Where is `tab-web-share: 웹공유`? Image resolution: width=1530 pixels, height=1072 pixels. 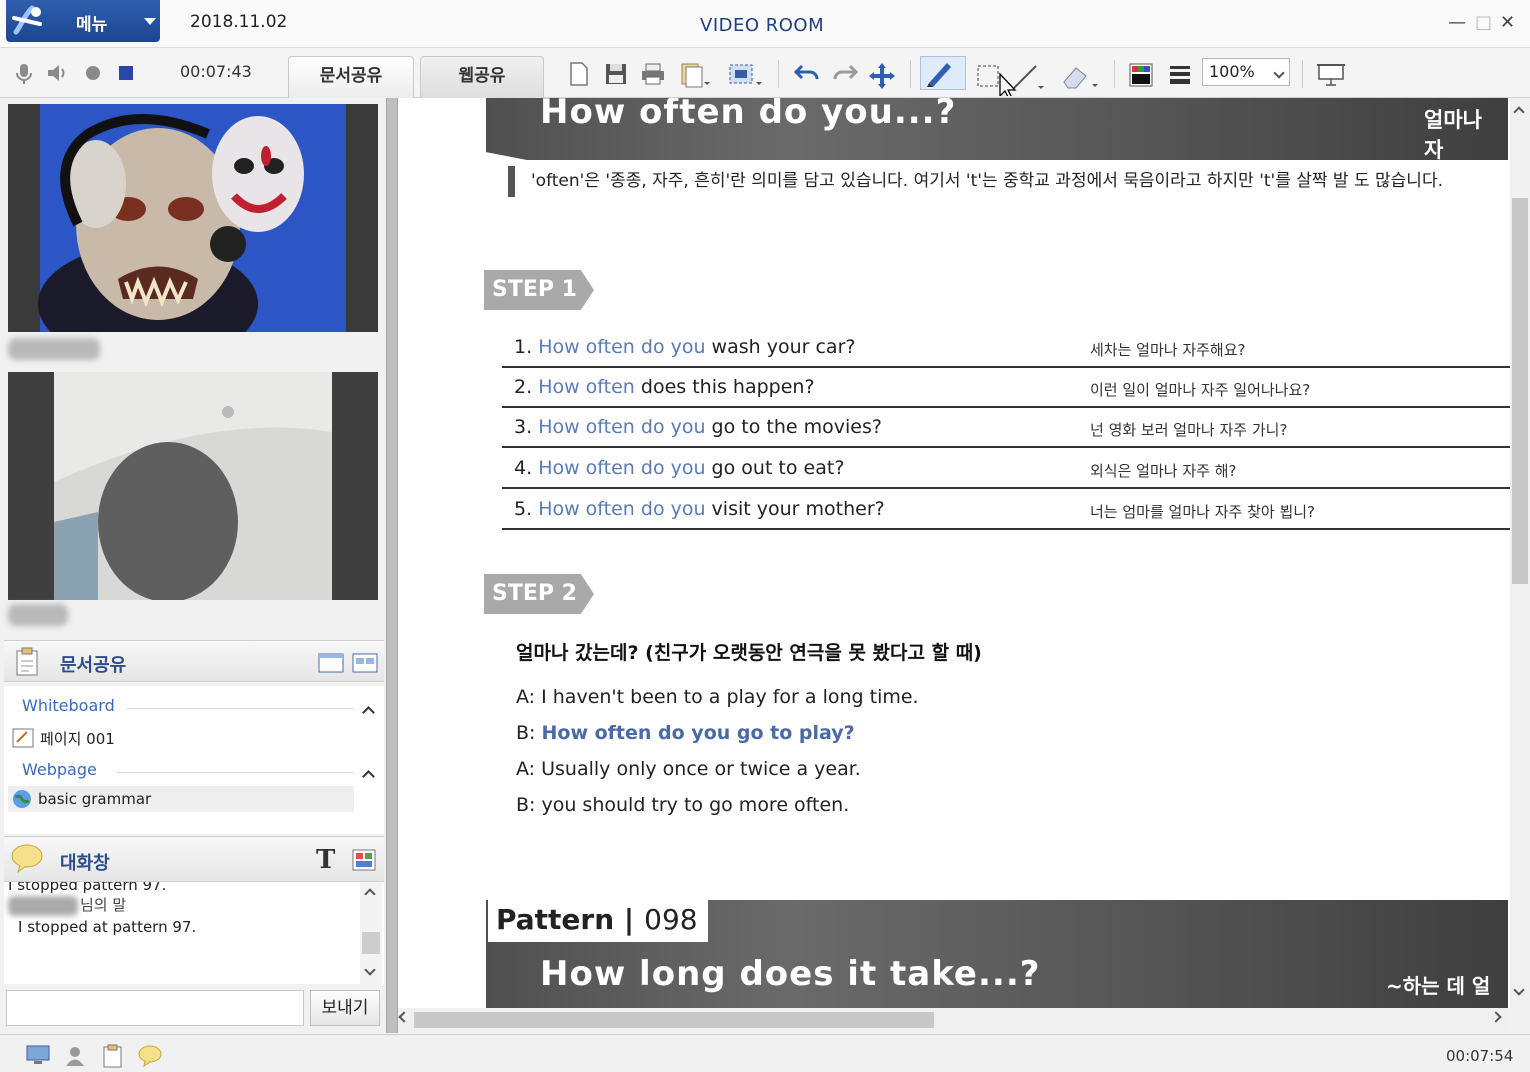 tab-web-share: 웹공유 is located at coordinates (482, 77).